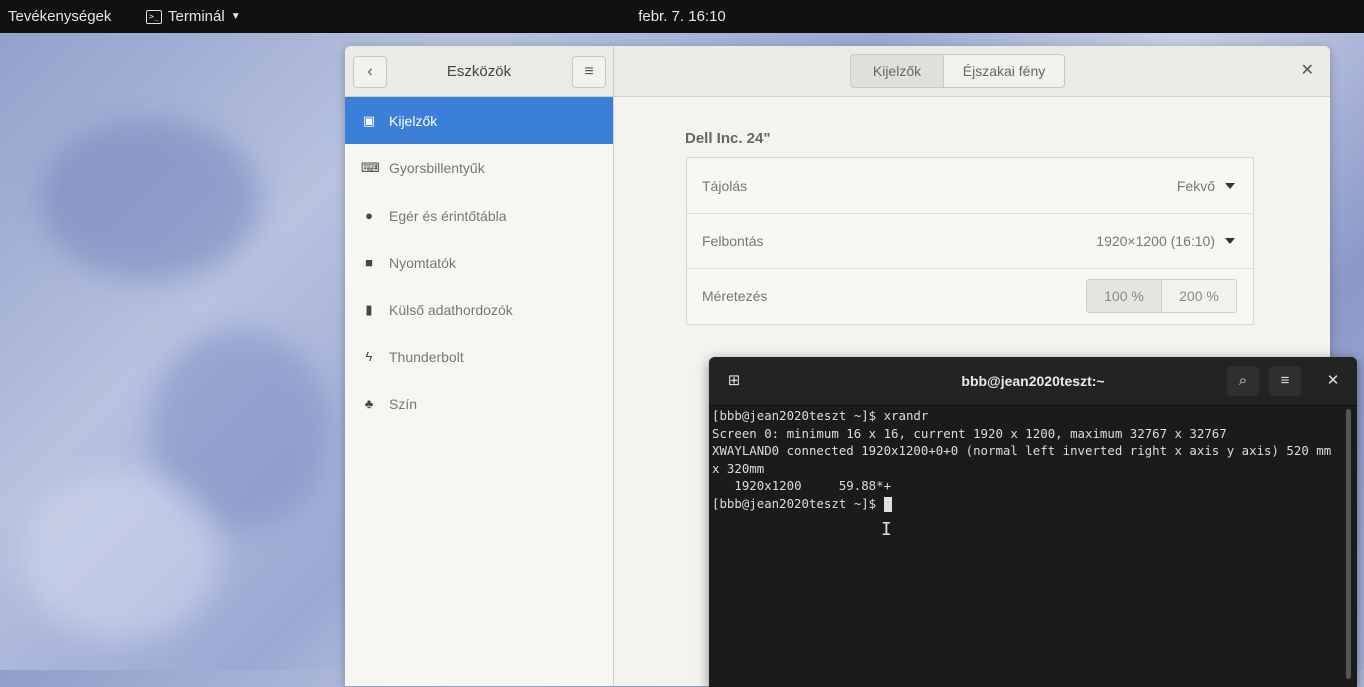 The image size is (1364, 687). Describe the element at coordinates (479, 120) in the screenshot. I see `sidebar-item-displays: ▣ Kijelzők` at that location.